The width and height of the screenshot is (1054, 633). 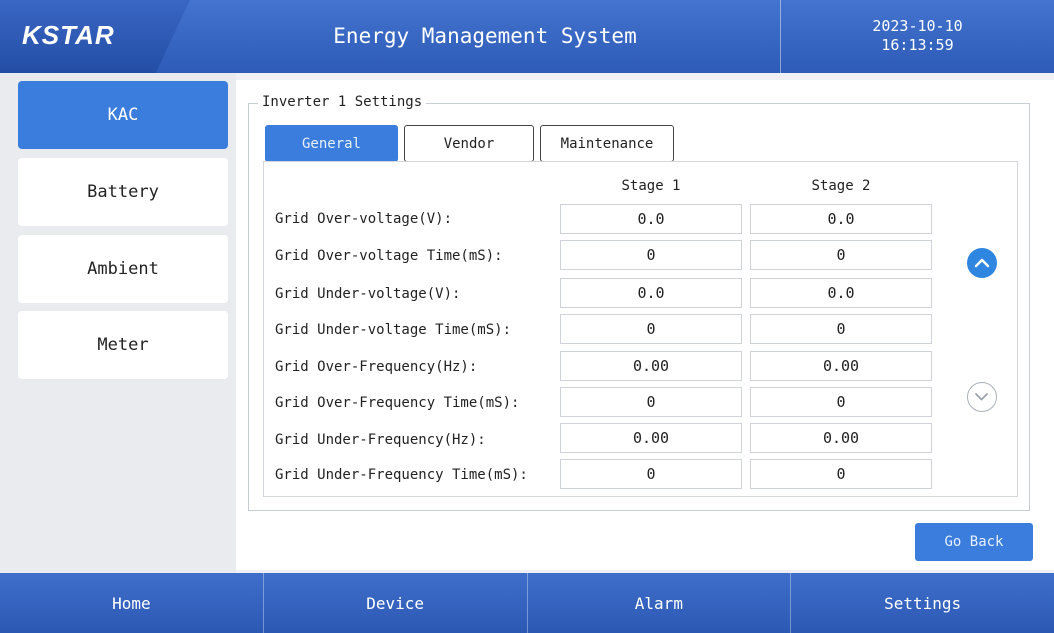 What do you see at coordinates (974, 542) in the screenshot?
I see `go-back-button: Go Back` at bounding box center [974, 542].